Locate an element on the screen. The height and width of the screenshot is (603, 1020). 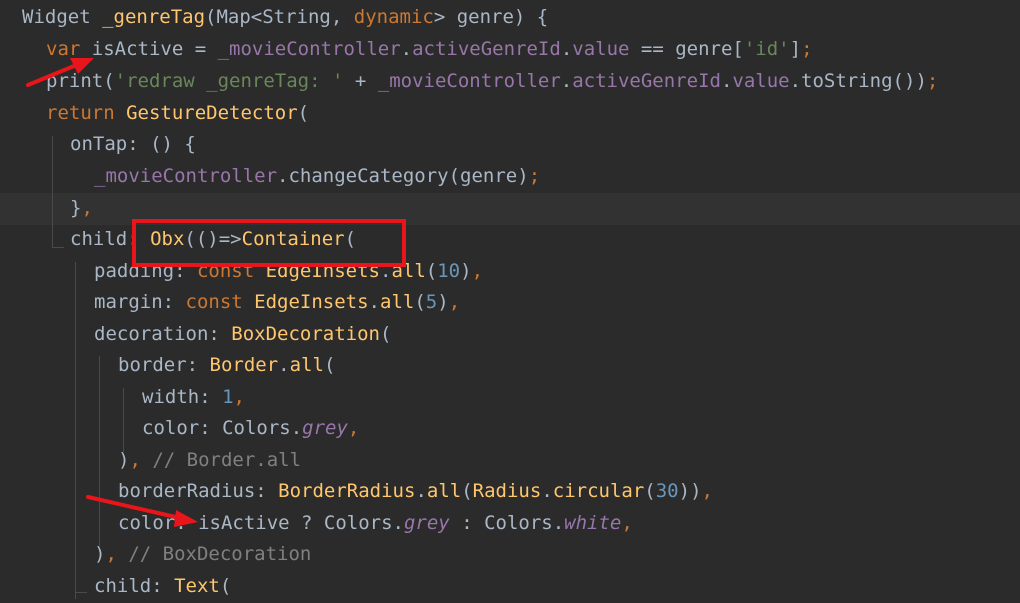
annotation-arrows is located at coordinates (112, 292).